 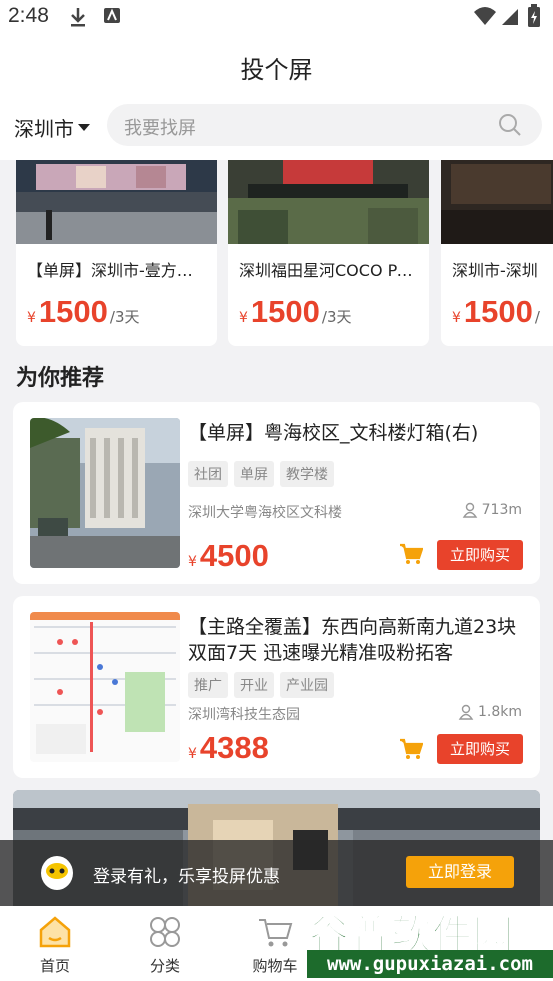 What do you see at coordinates (54, 966) in the screenshot?
I see `tab-label: 首页` at bounding box center [54, 966].